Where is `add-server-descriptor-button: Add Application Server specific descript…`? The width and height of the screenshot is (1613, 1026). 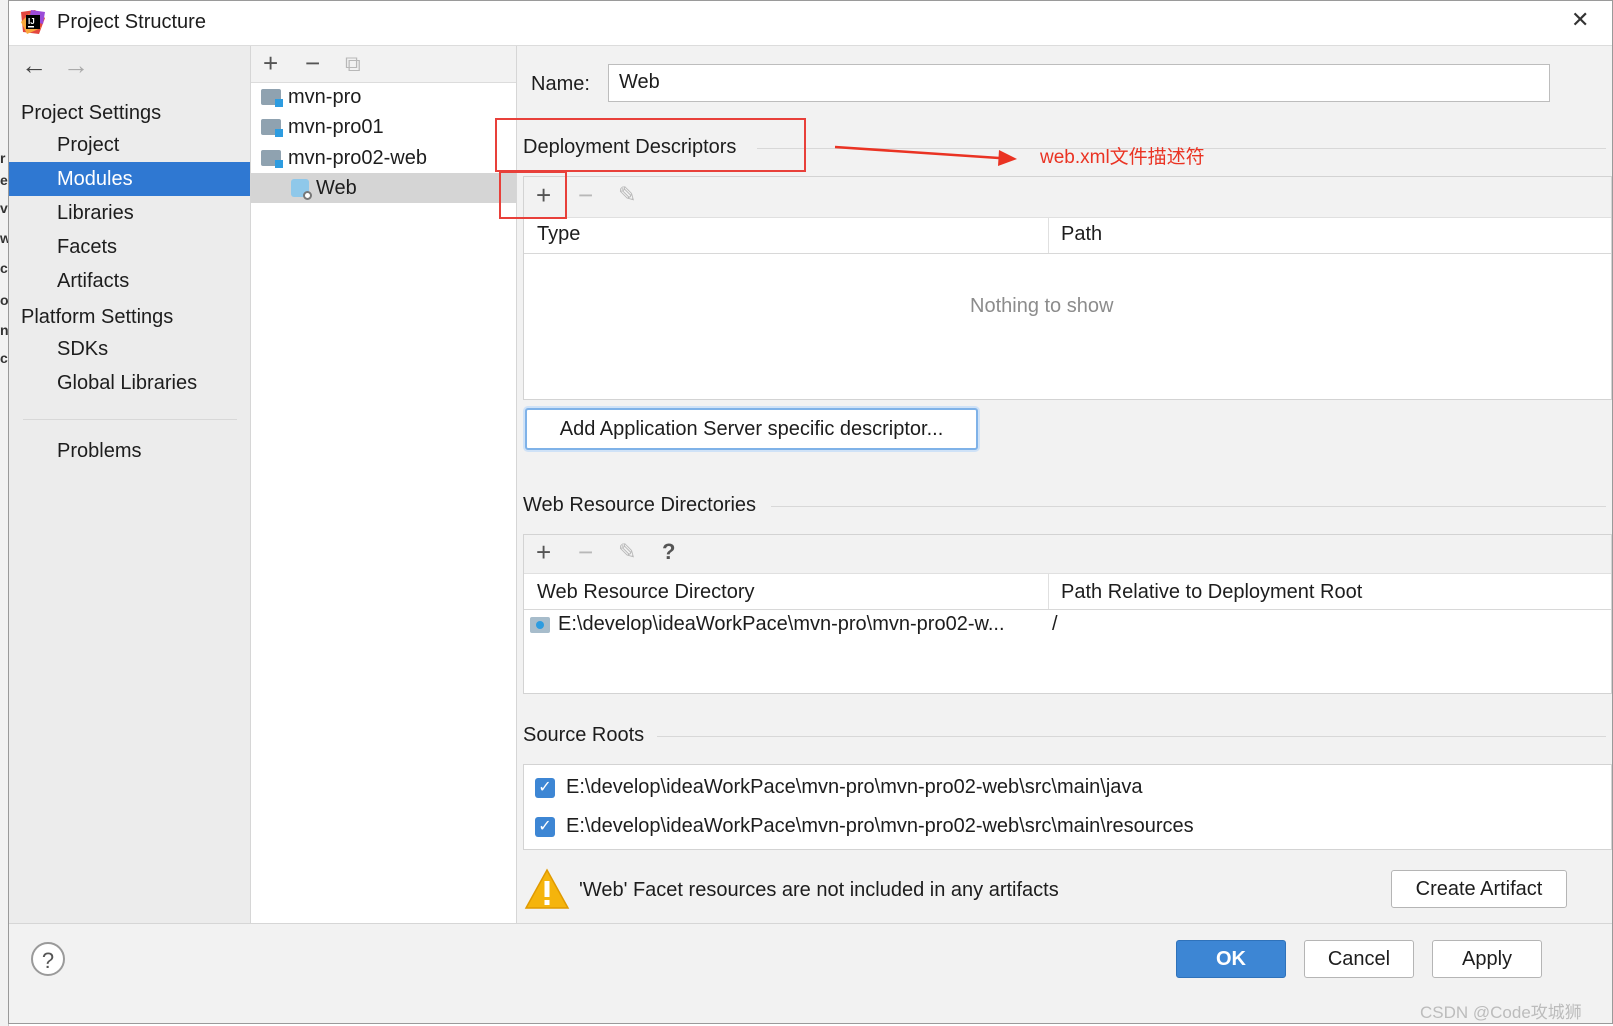
add-server-descriptor-button: Add Application Server specific descript… is located at coordinates (751, 429).